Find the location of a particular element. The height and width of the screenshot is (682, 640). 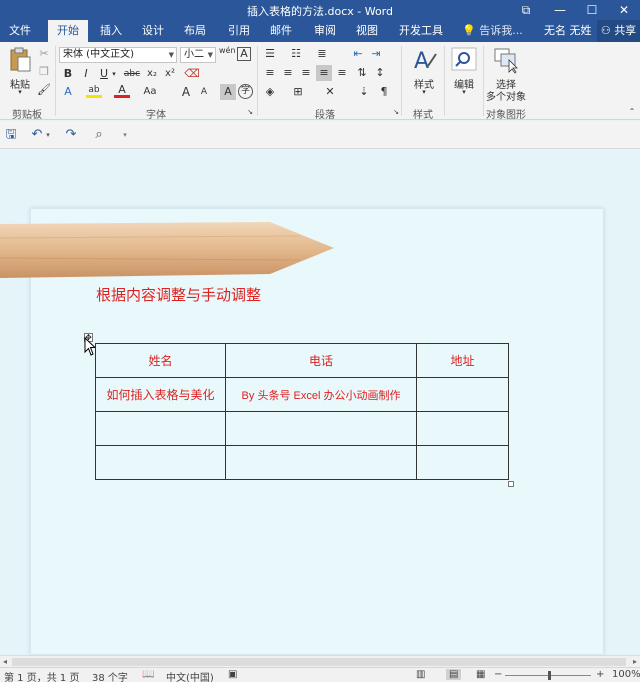

paste-icon is located at coordinates (20, 60).